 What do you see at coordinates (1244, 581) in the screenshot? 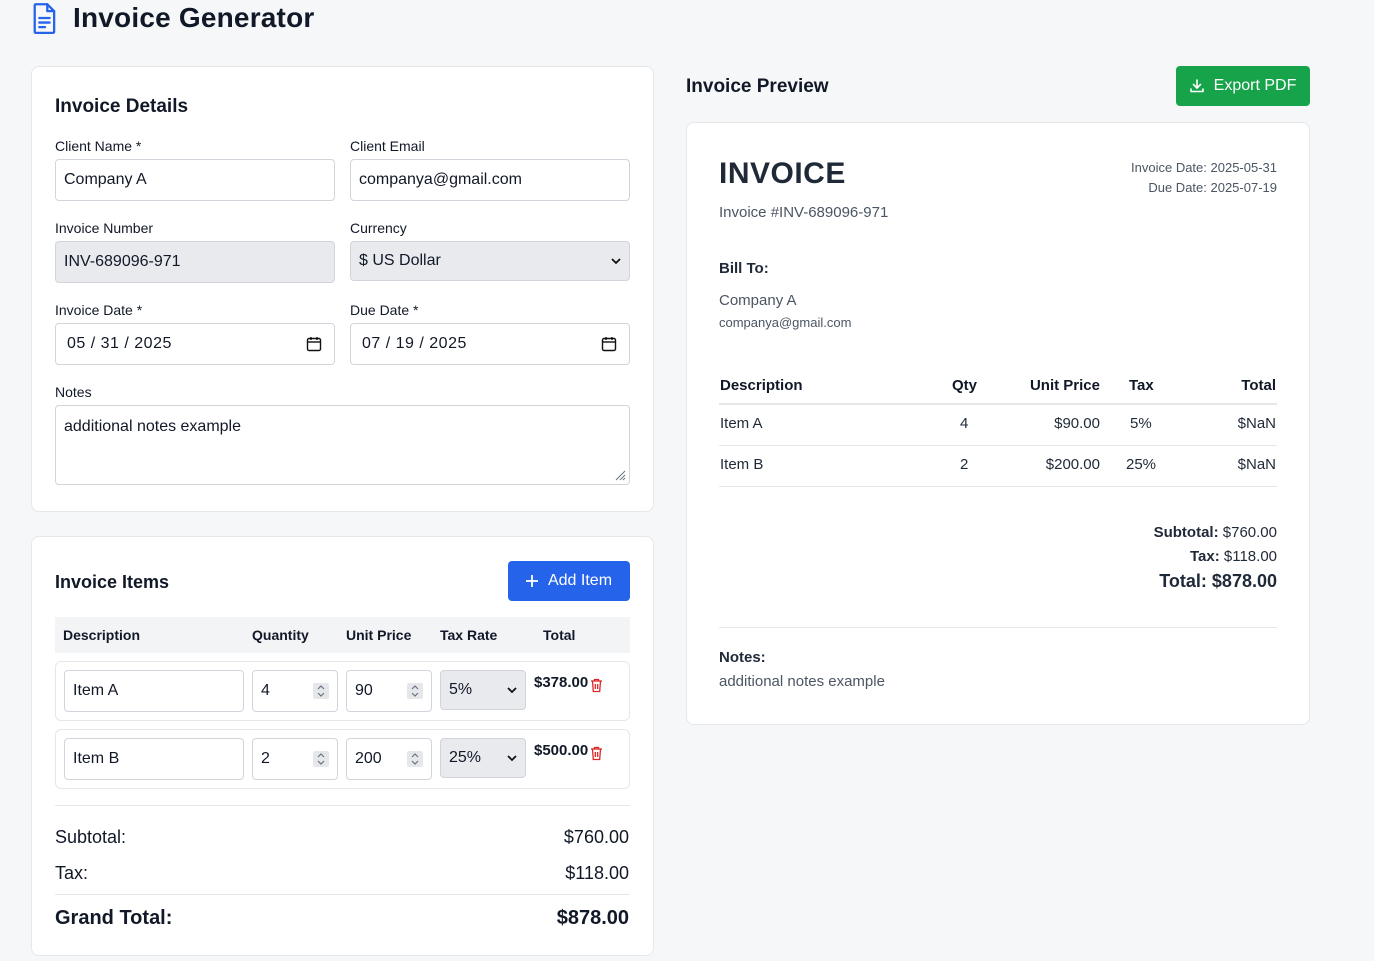
I see `preview-total-value: $878.00` at bounding box center [1244, 581].